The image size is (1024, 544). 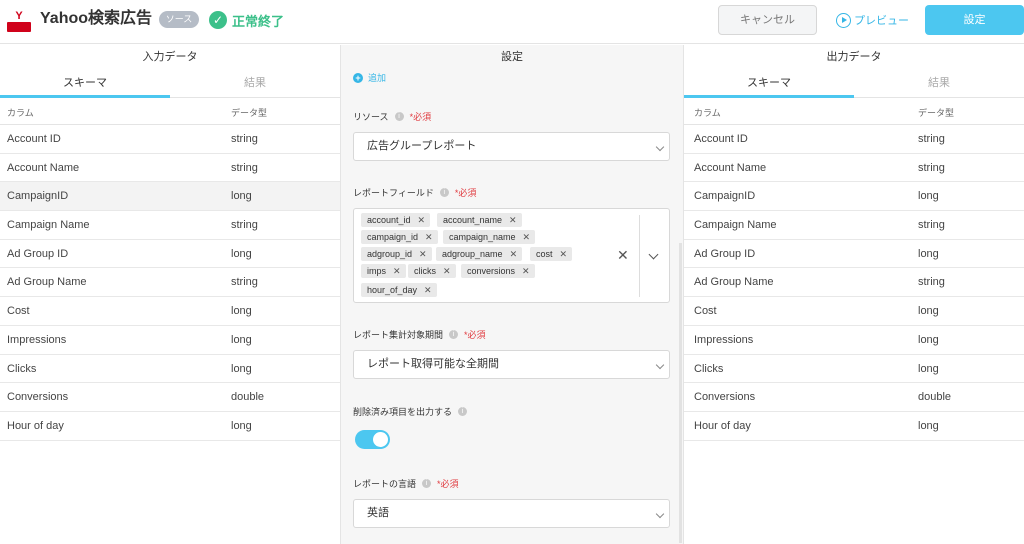 What do you see at coordinates (393, 193) in the screenshot?
I see `label-text: レポートフィールド` at bounding box center [393, 193].